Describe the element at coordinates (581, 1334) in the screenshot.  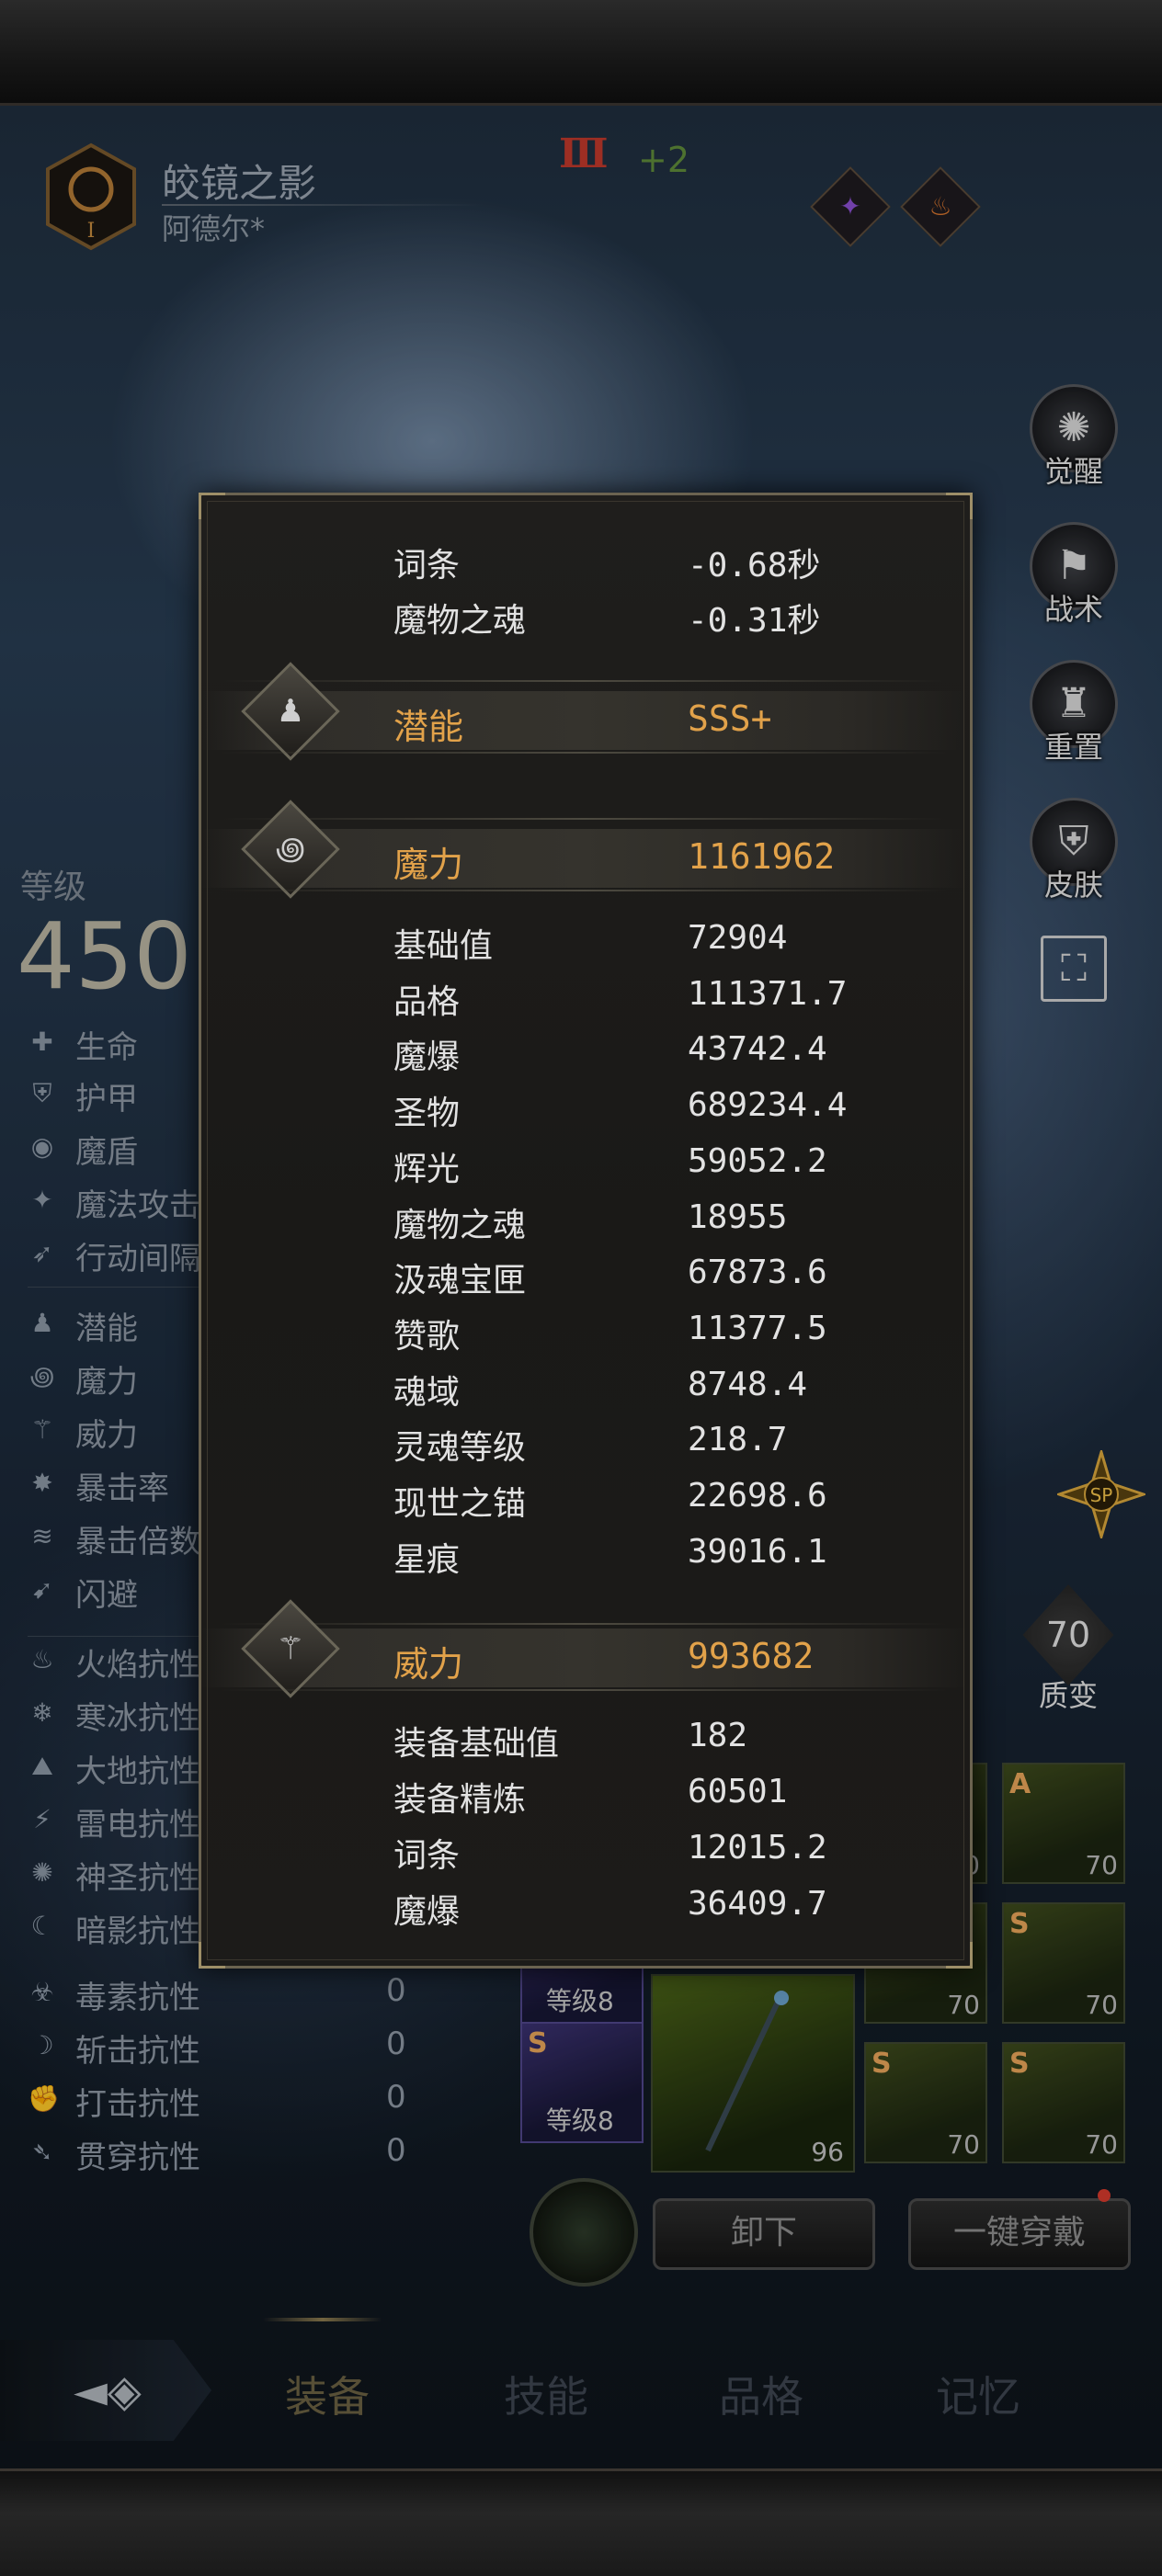
I see `breakdown-row: 赞歌 11377.5` at that location.